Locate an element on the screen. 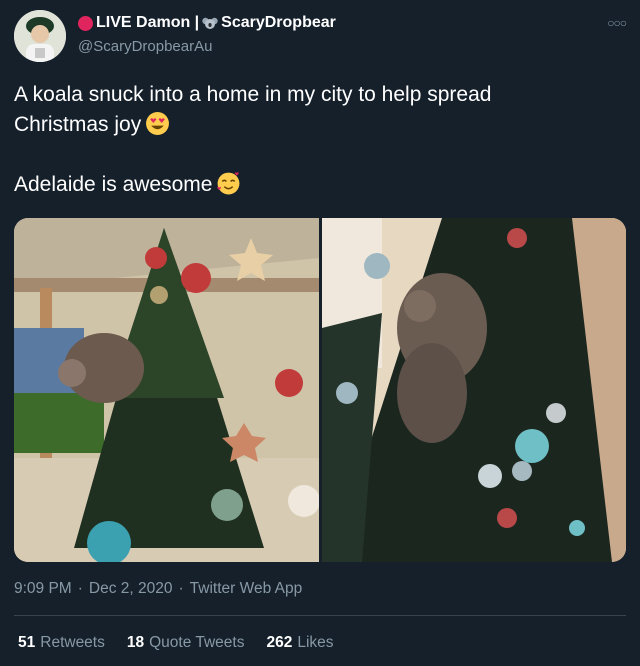  likes-stat: 262 Likes is located at coordinates (299, 643).